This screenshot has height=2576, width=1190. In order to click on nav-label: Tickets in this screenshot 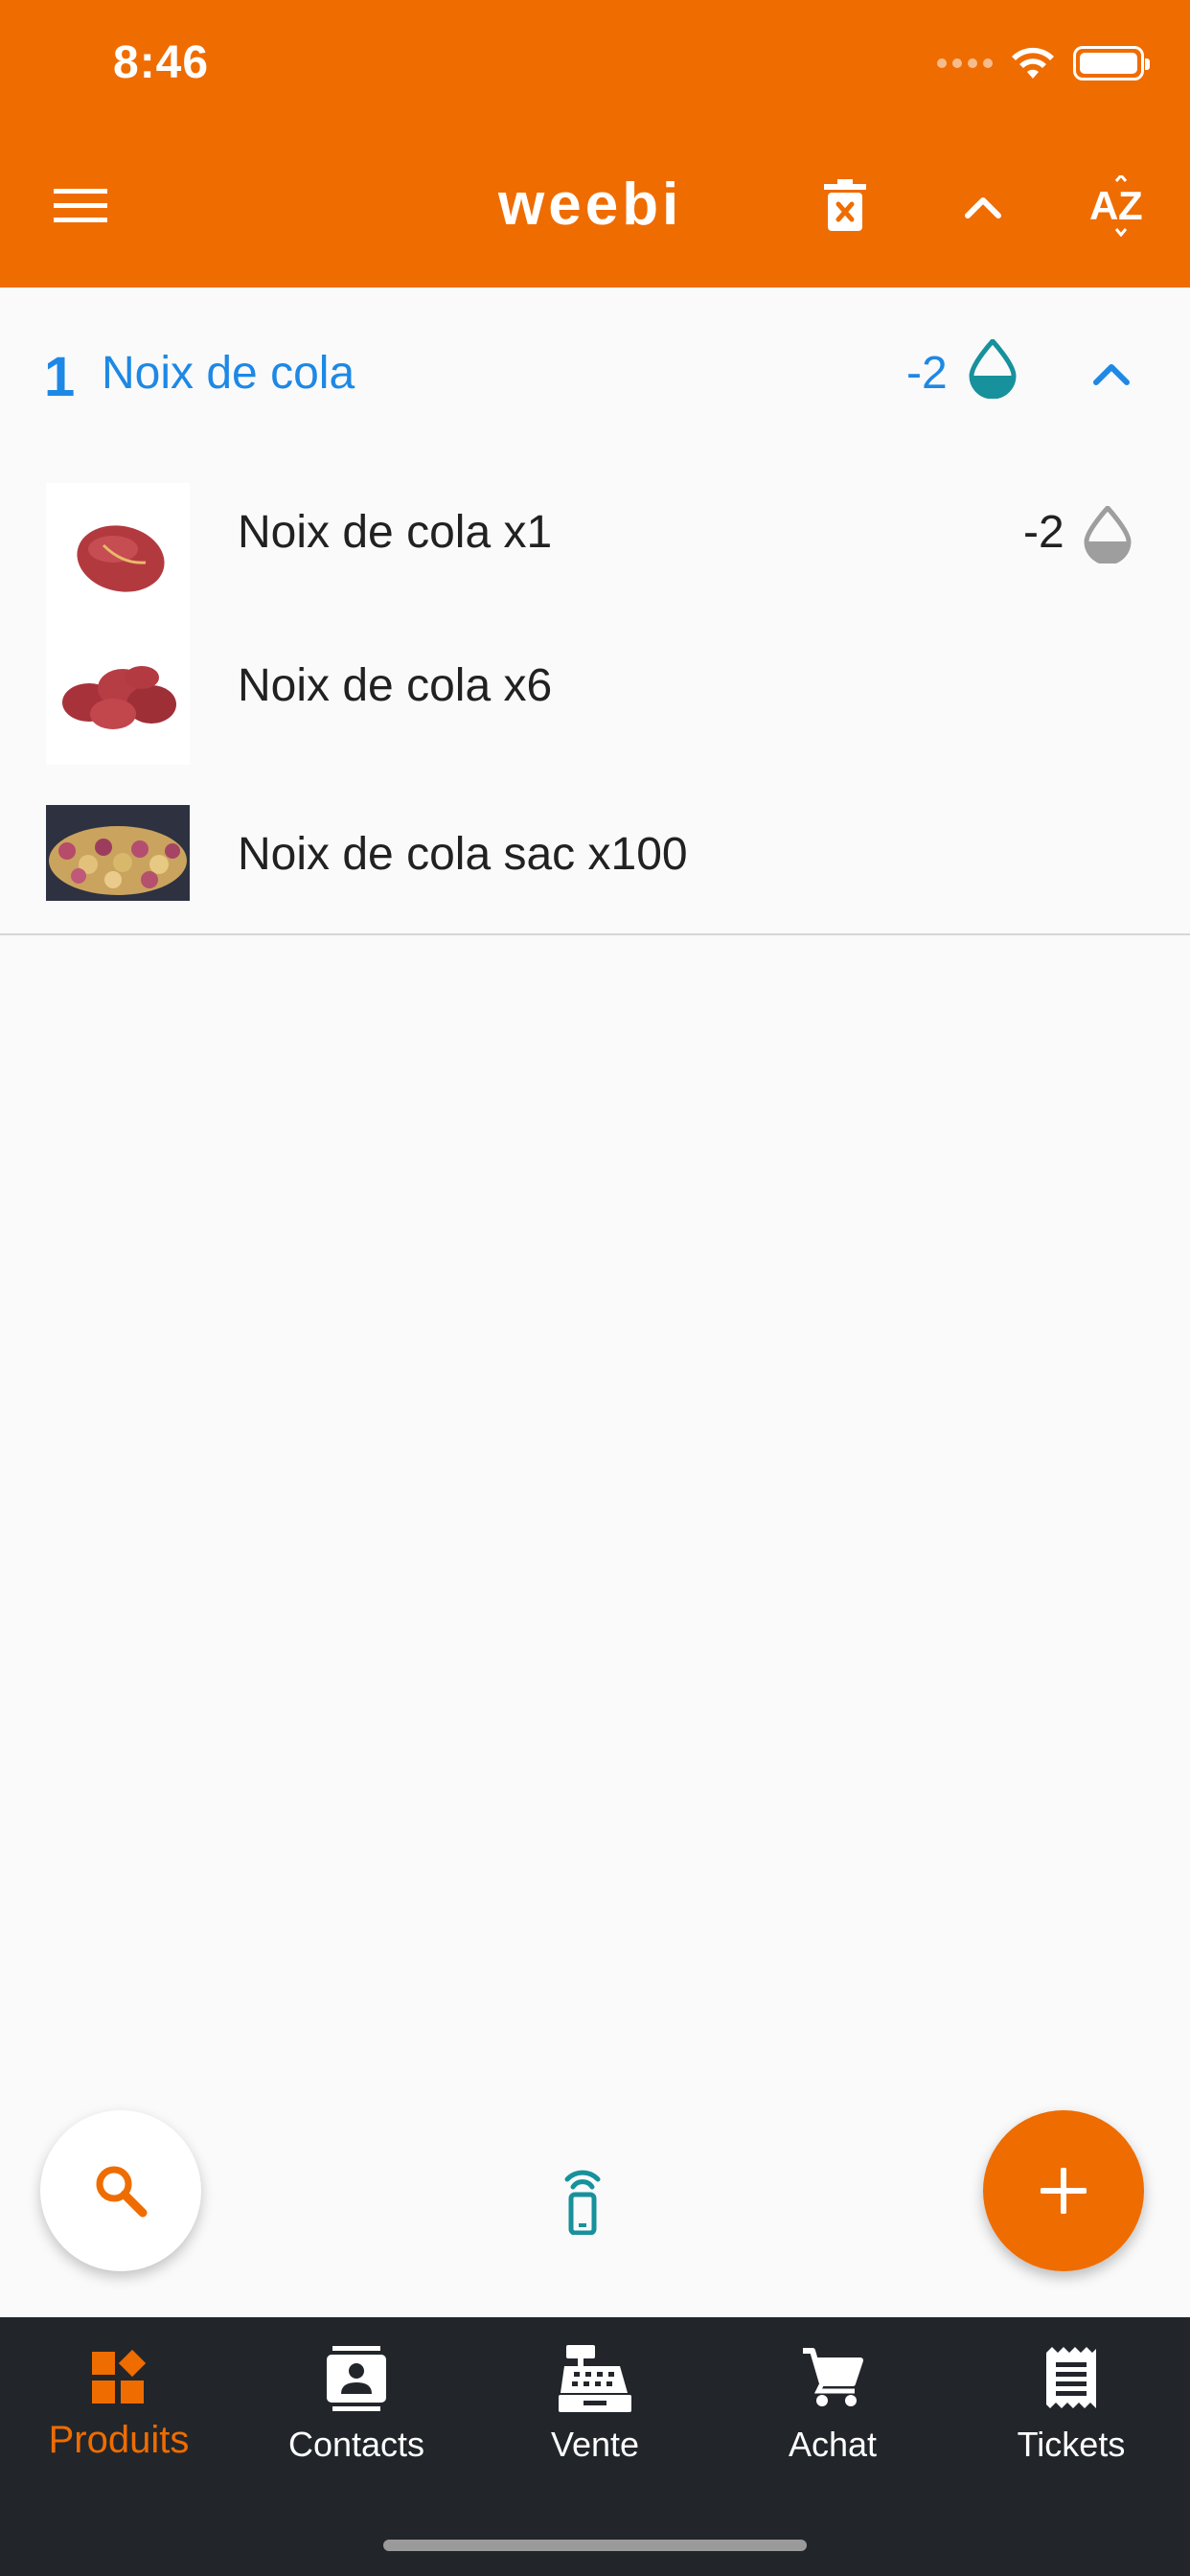, I will do `click(1071, 2444)`.